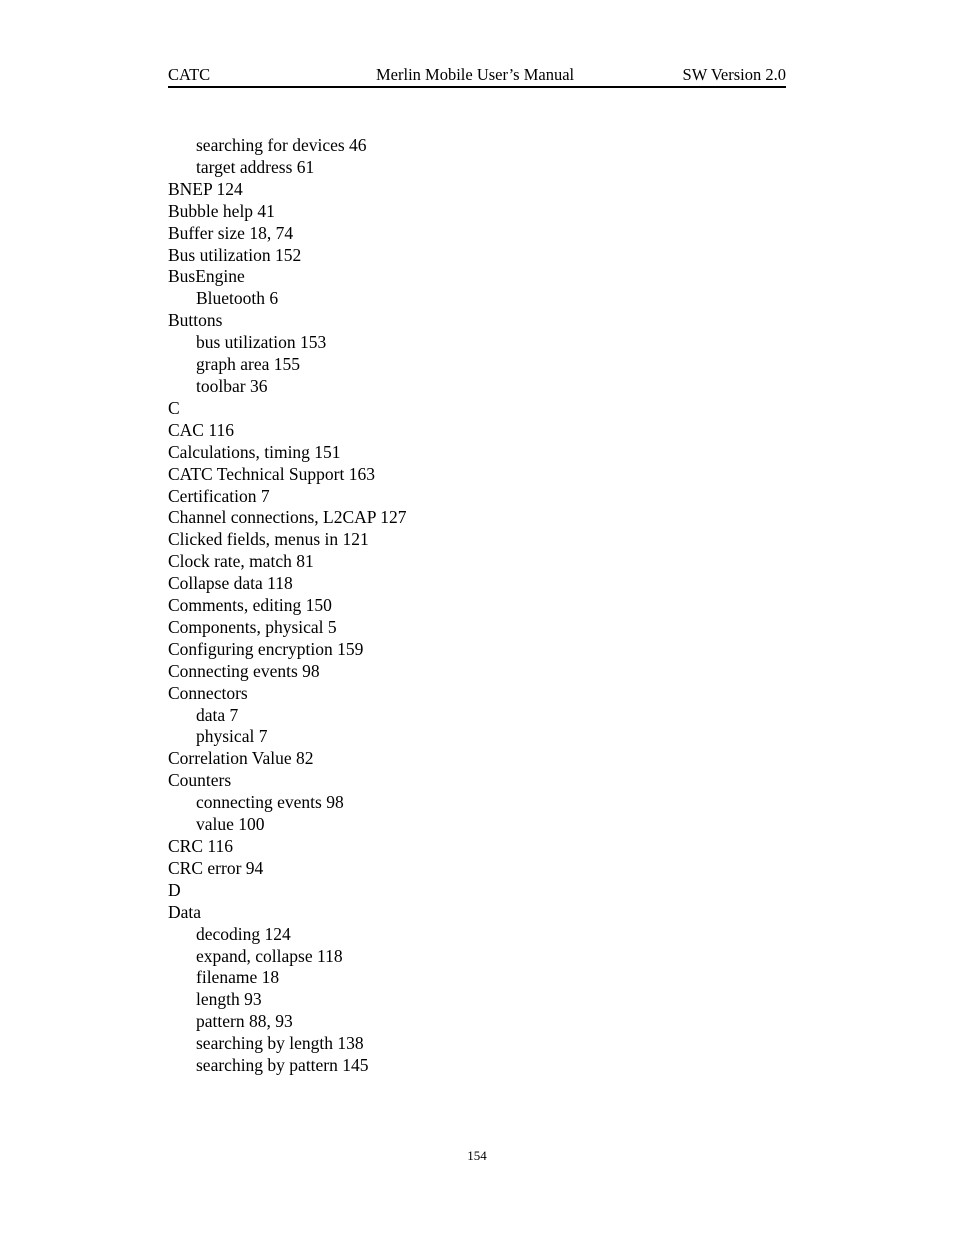  Describe the element at coordinates (287, 517) in the screenshot. I see `index-entry: Channel connections, L2CAP 127` at that location.